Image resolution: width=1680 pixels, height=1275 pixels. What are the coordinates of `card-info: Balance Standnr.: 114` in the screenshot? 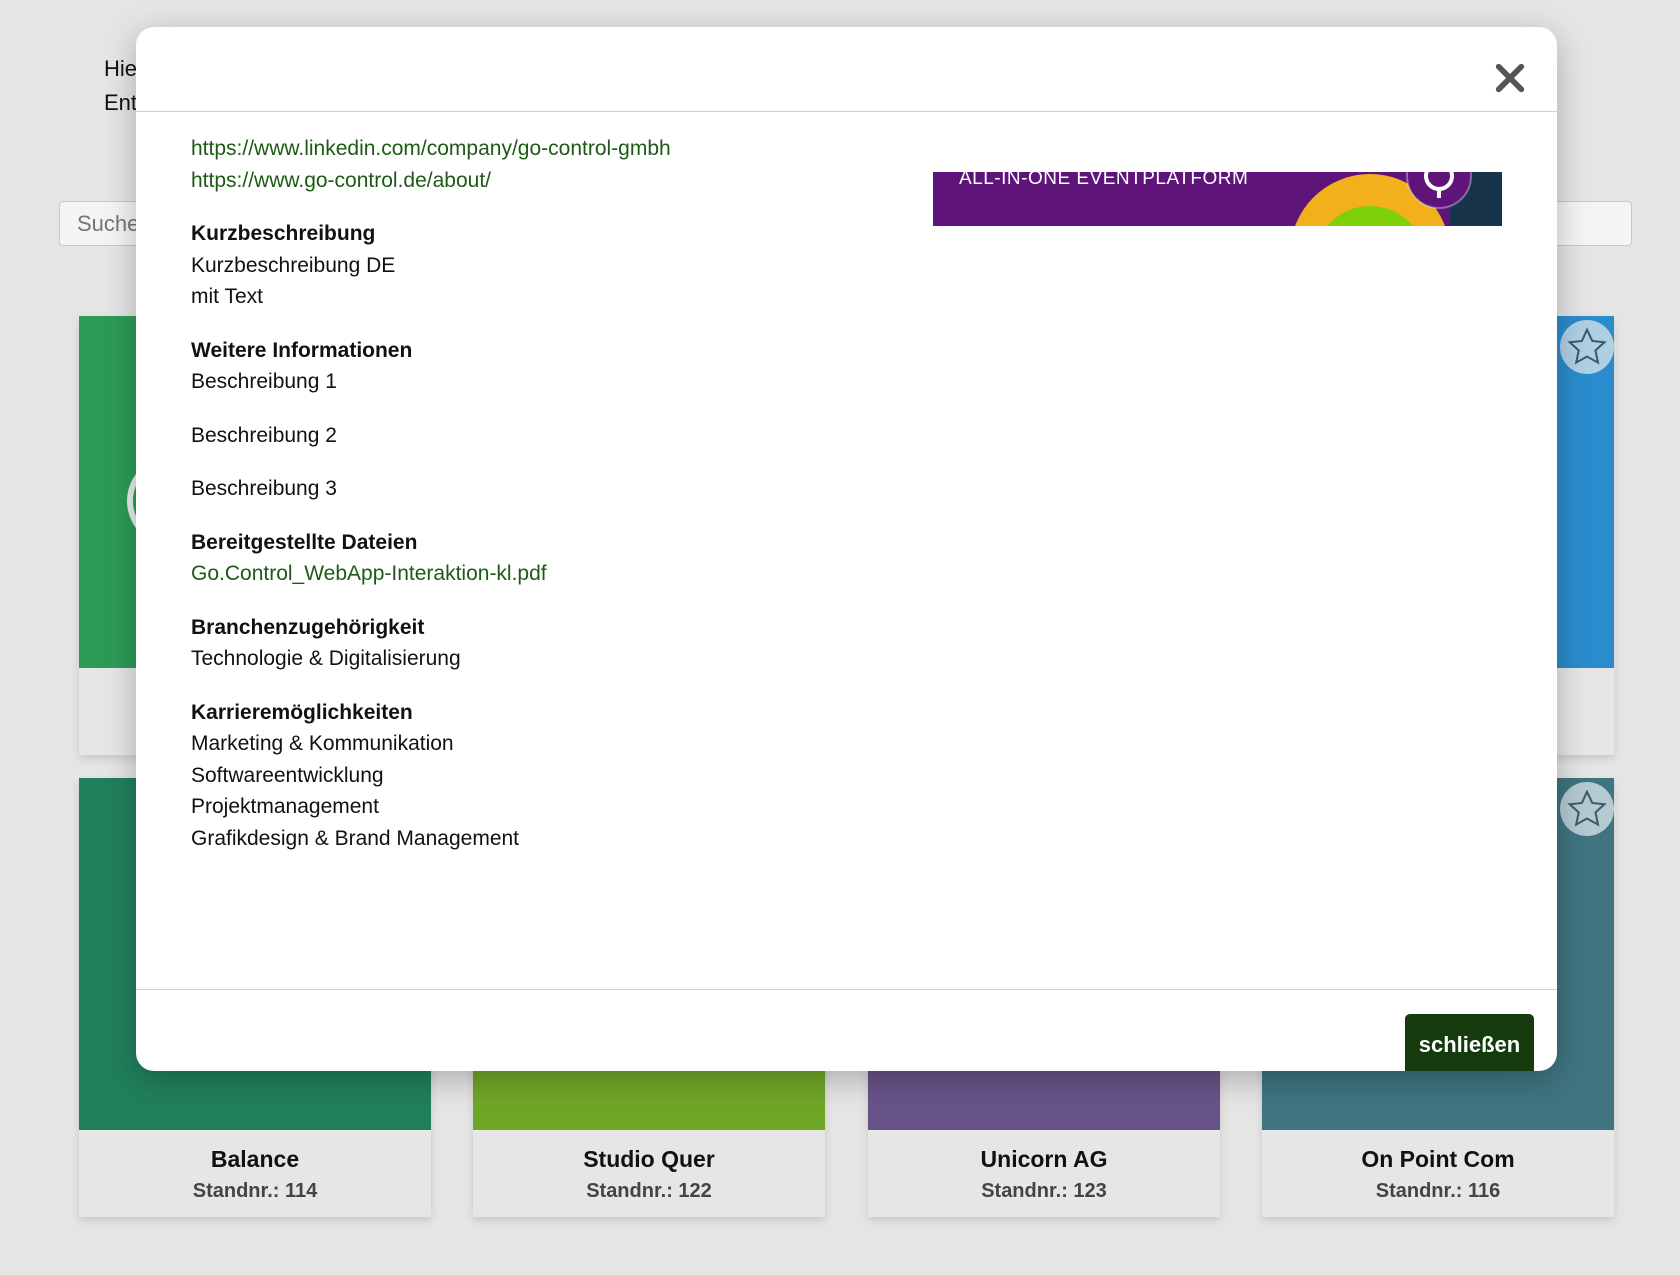 It's located at (255, 1173).